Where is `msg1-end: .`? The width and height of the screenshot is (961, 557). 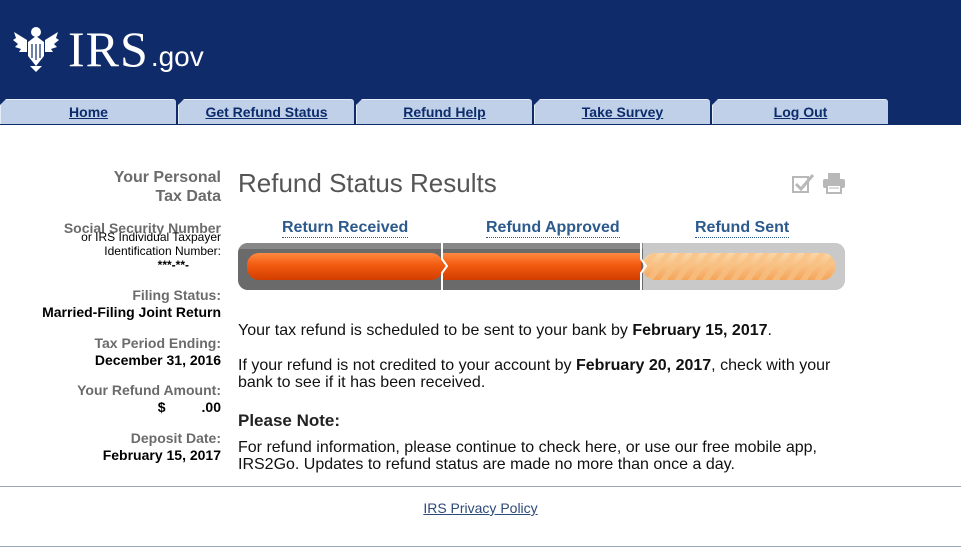 msg1-end: . is located at coordinates (769, 330).